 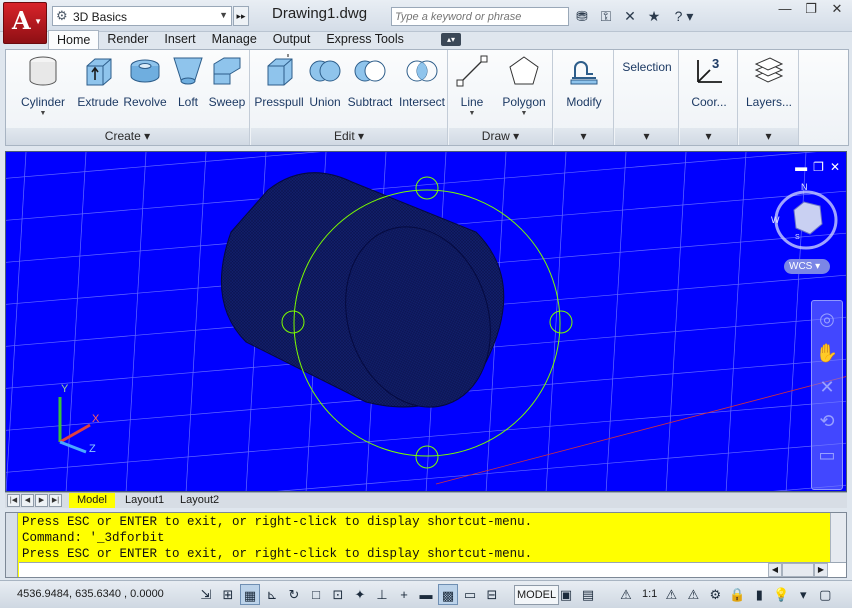 I want to click on search-field, so click(x=480, y=16).